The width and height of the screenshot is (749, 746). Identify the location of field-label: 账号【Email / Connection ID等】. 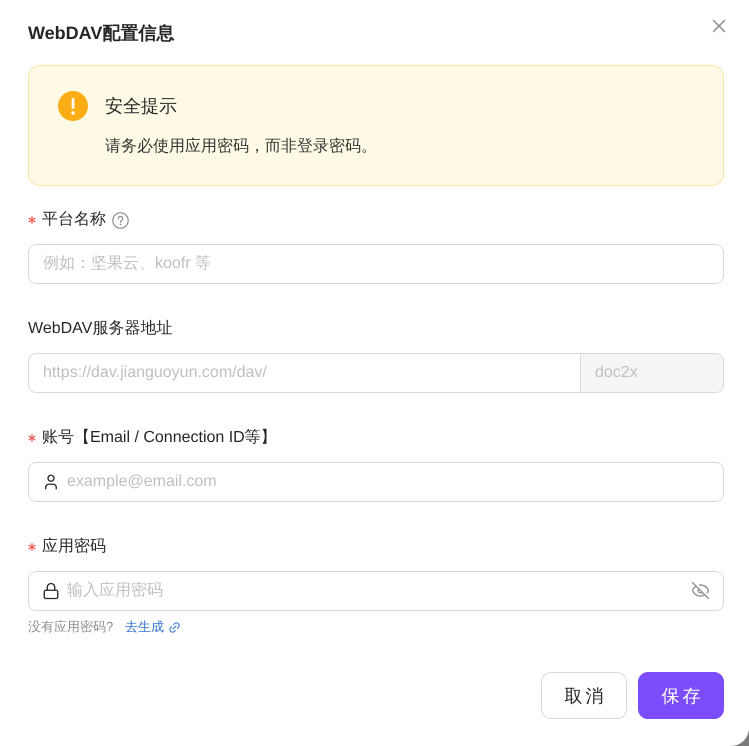
(159, 438).